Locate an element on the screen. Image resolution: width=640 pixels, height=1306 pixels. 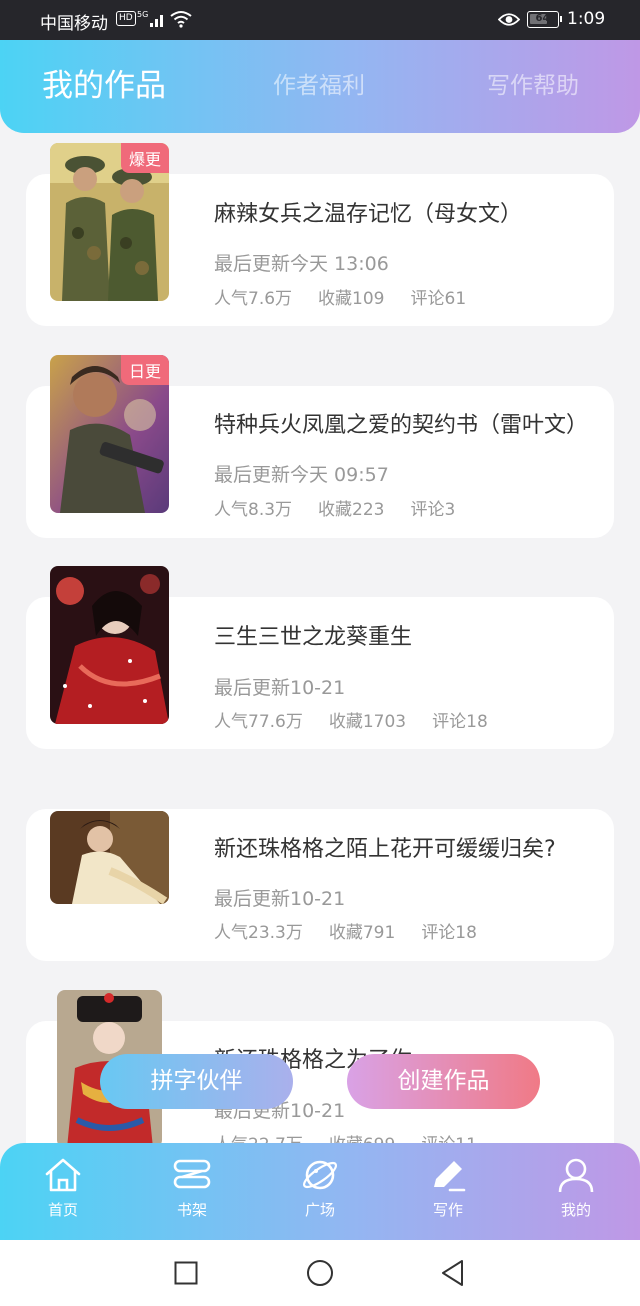
tab-home: 首页 is located at coordinates (63, 1188).